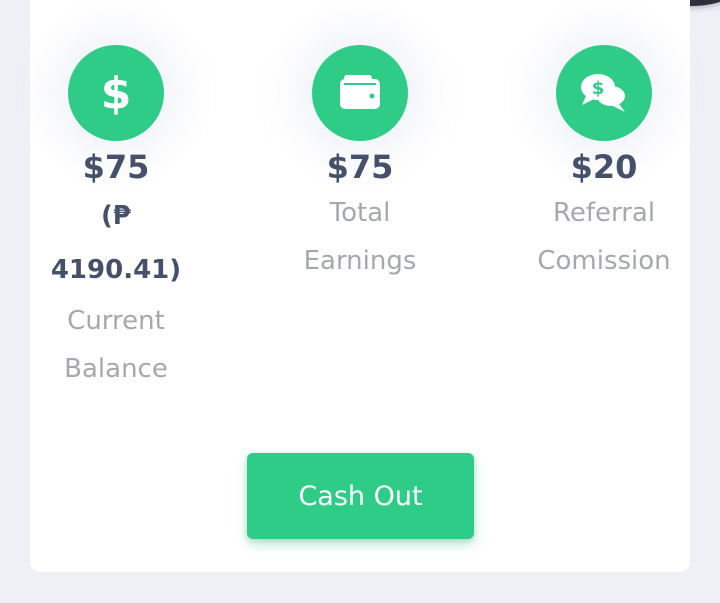  Describe the element at coordinates (116, 216) in the screenshot. I see `current-balance-peso-open: (₱` at that location.